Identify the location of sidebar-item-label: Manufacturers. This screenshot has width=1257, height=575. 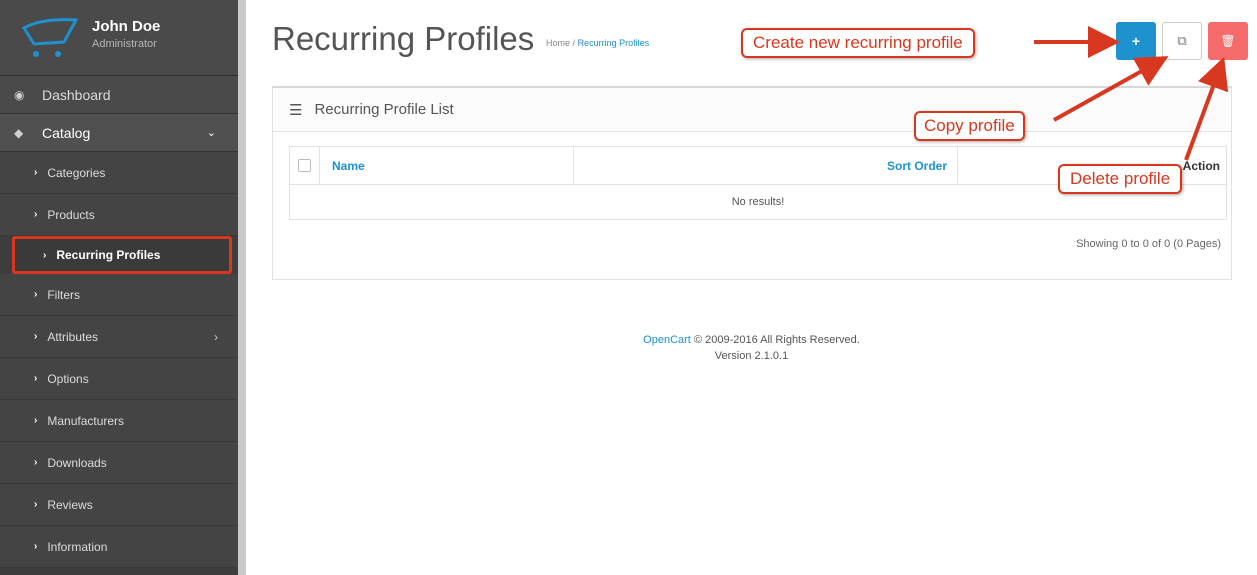
(86, 420).